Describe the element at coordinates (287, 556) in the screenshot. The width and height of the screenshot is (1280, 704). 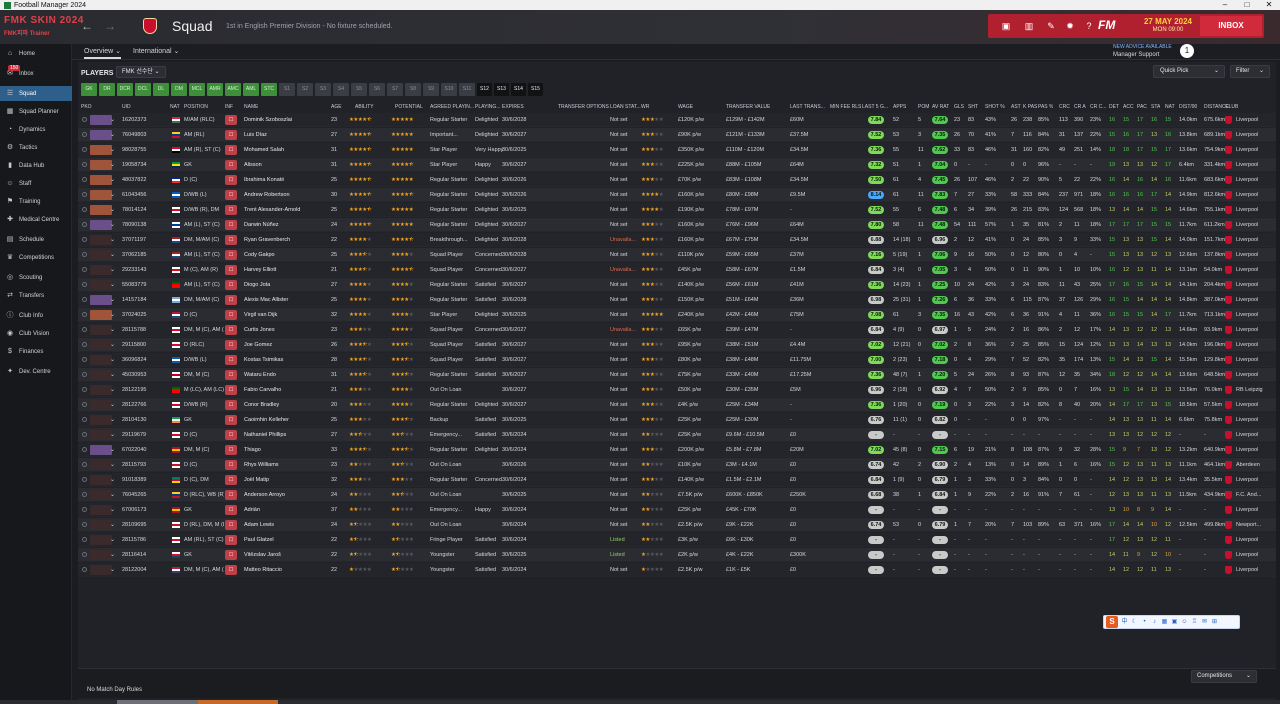
I see `cell-name: Vitězslav Jaroš` at that location.